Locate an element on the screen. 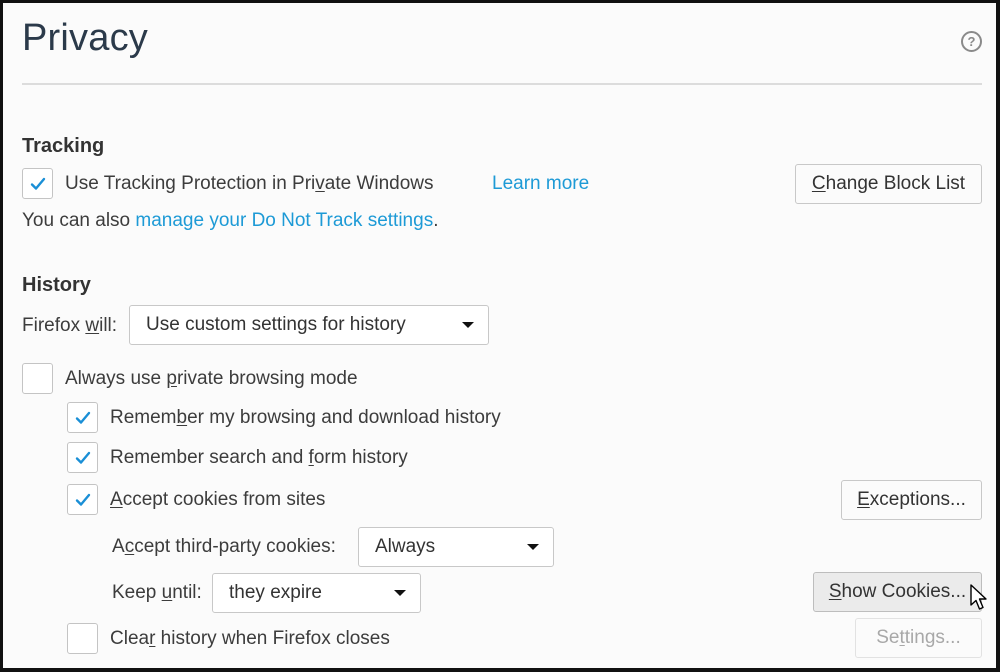 This screenshot has width=1000, height=672. learn-more-link: Learn more is located at coordinates (540, 184).